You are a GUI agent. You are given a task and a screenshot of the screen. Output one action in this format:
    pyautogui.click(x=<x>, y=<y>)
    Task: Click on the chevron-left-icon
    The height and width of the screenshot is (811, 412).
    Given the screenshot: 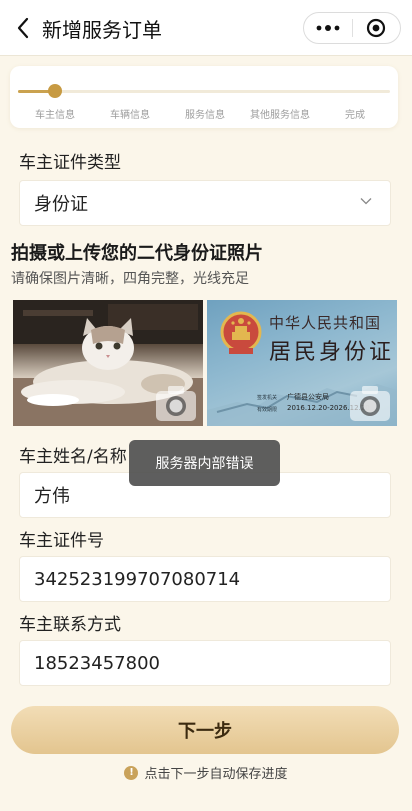 What is the action you would take?
    pyautogui.click(x=23, y=28)
    